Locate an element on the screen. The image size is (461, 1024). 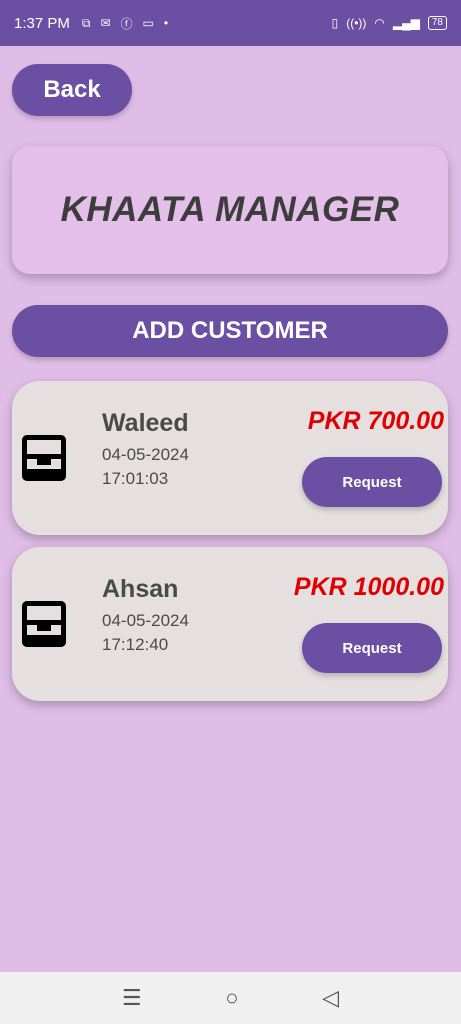
status-bar: 1:37 PM ⧉ ✉ ⓕ ▭ • ▯ ((•)) ◠ ▂▄▆ 78 is located at coordinates (230, 23).